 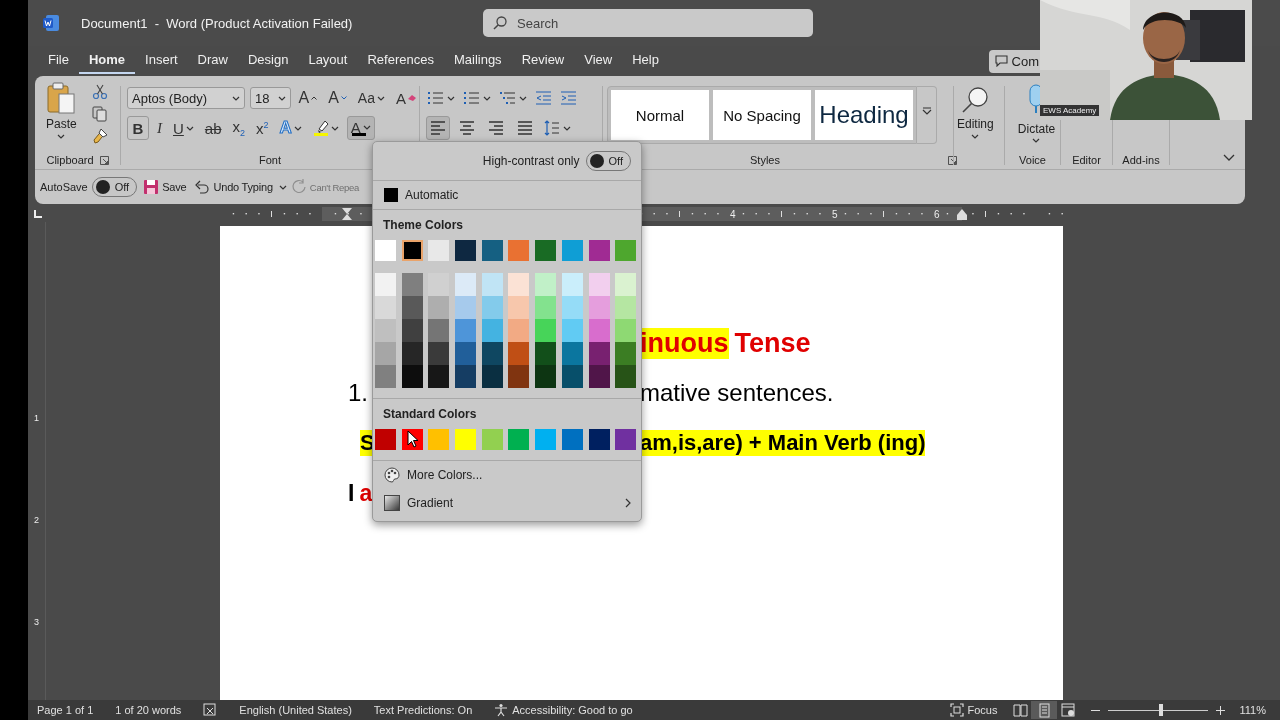 What do you see at coordinates (165, 187) in the screenshot?
I see `save-button: Save` at bounding box center [165, 187].